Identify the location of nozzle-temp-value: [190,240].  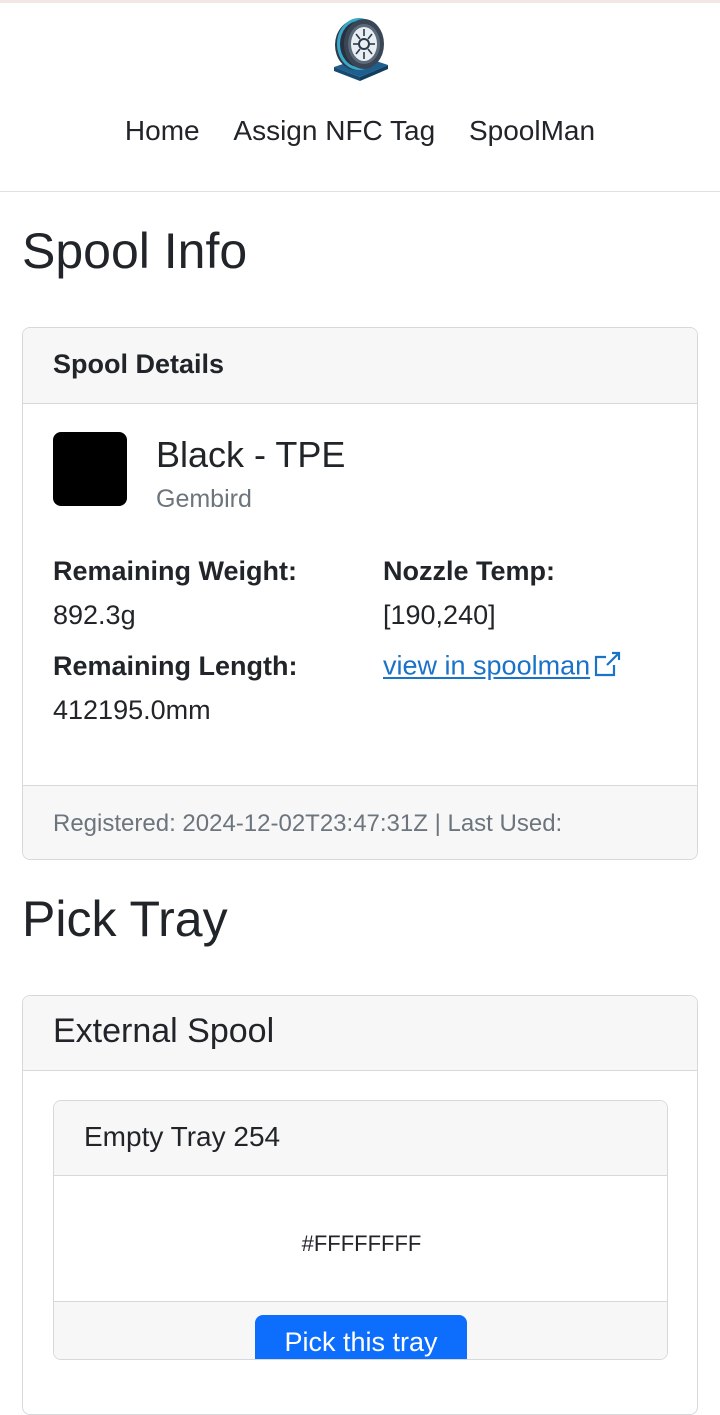
(439, 615).